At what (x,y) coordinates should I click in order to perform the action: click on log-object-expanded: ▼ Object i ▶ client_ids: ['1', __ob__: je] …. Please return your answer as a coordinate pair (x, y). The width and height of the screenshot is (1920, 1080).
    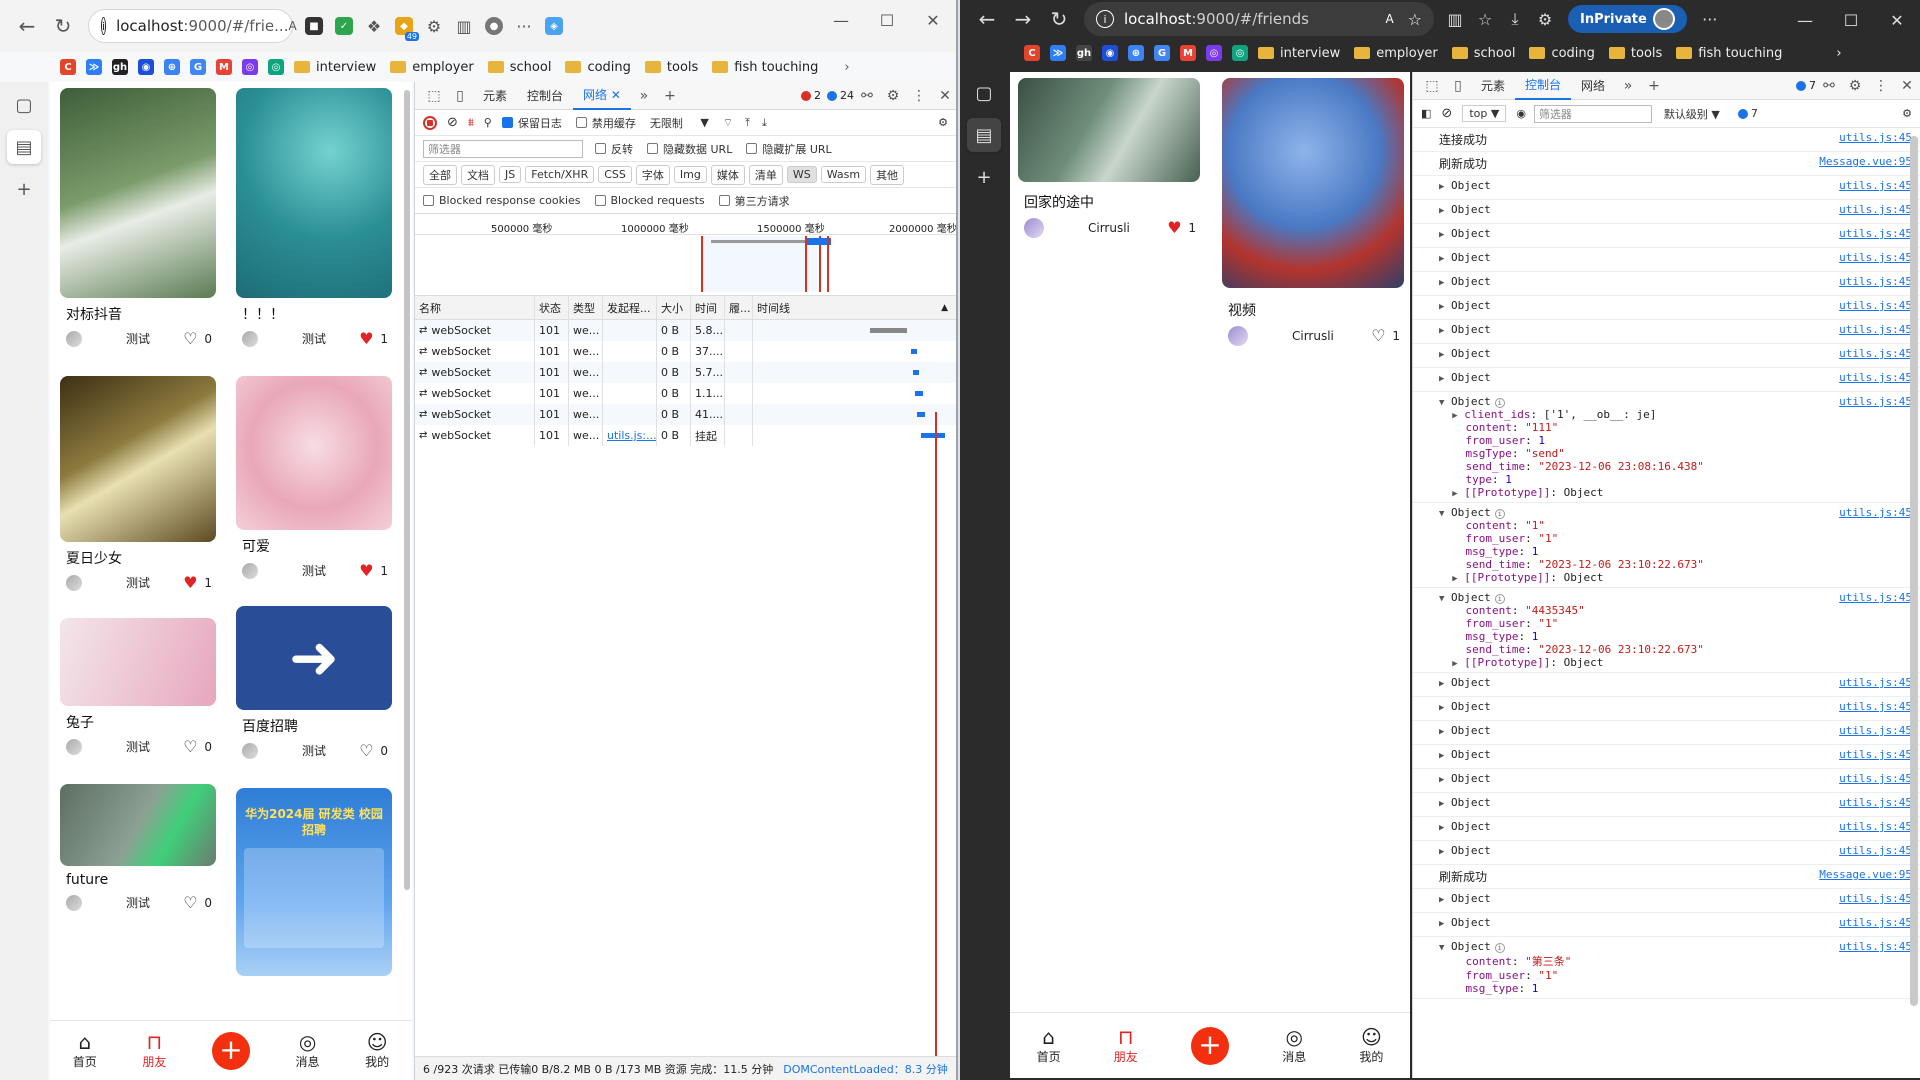
    Looking at the image, I should click on (1666, 447).